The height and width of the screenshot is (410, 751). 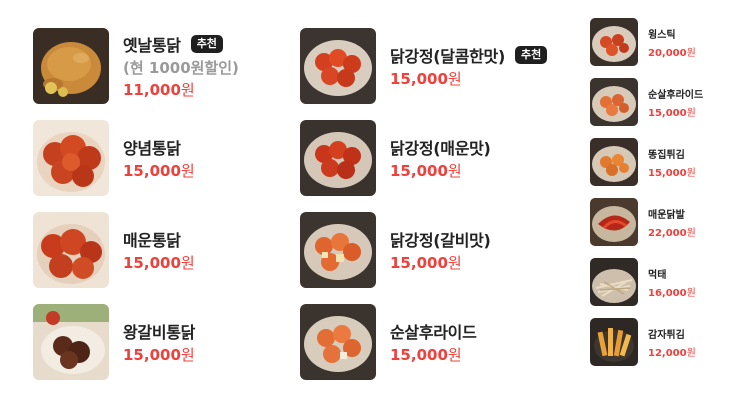 What do you see at coordinates (614, 342) in the screenshot?
I see `fries-image` at bounding box center [614, 342].